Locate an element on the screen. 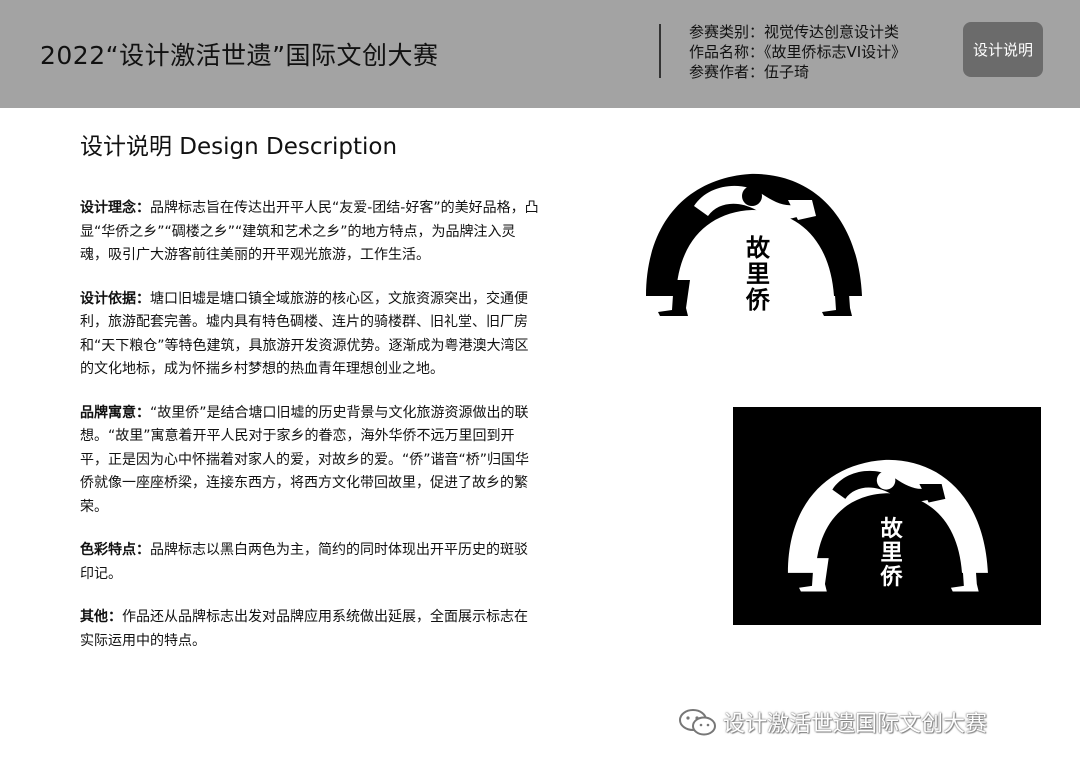 The height and width of the screenshot is (771, 1080). wechat-icon is located at coordinates (697, 722).